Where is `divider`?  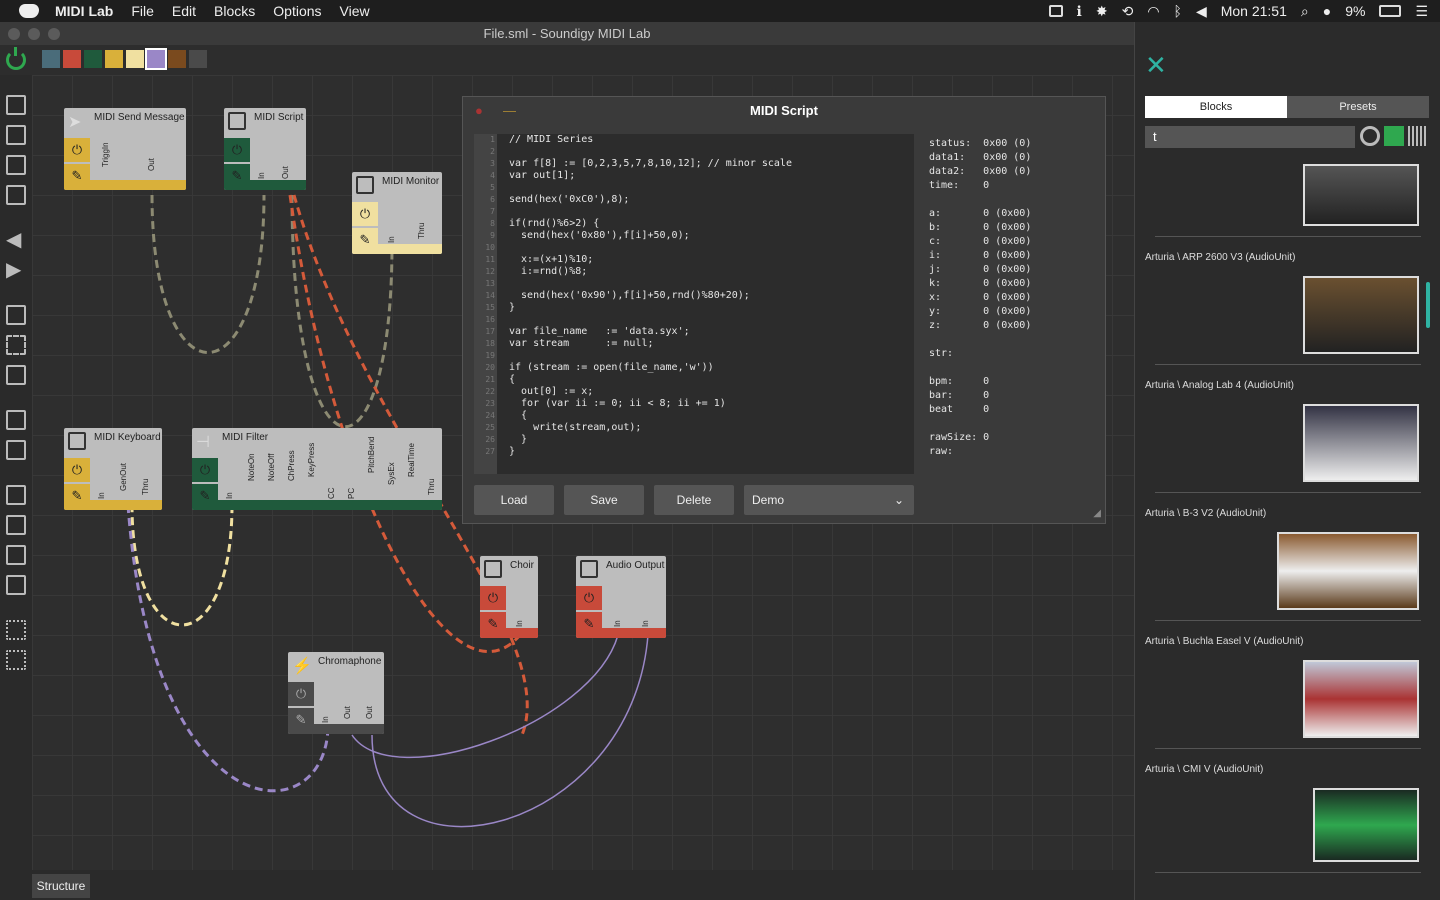
divider is located at coordinates (1288, 872).